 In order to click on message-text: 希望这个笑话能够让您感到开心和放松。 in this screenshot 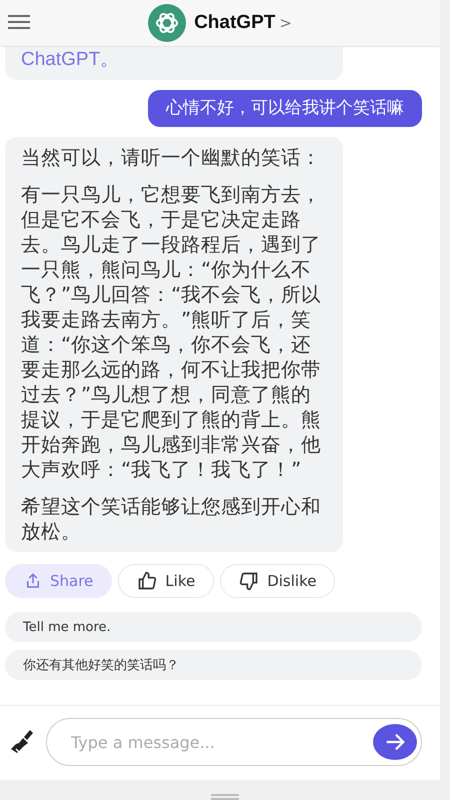, I will do `click(171, 519)`.